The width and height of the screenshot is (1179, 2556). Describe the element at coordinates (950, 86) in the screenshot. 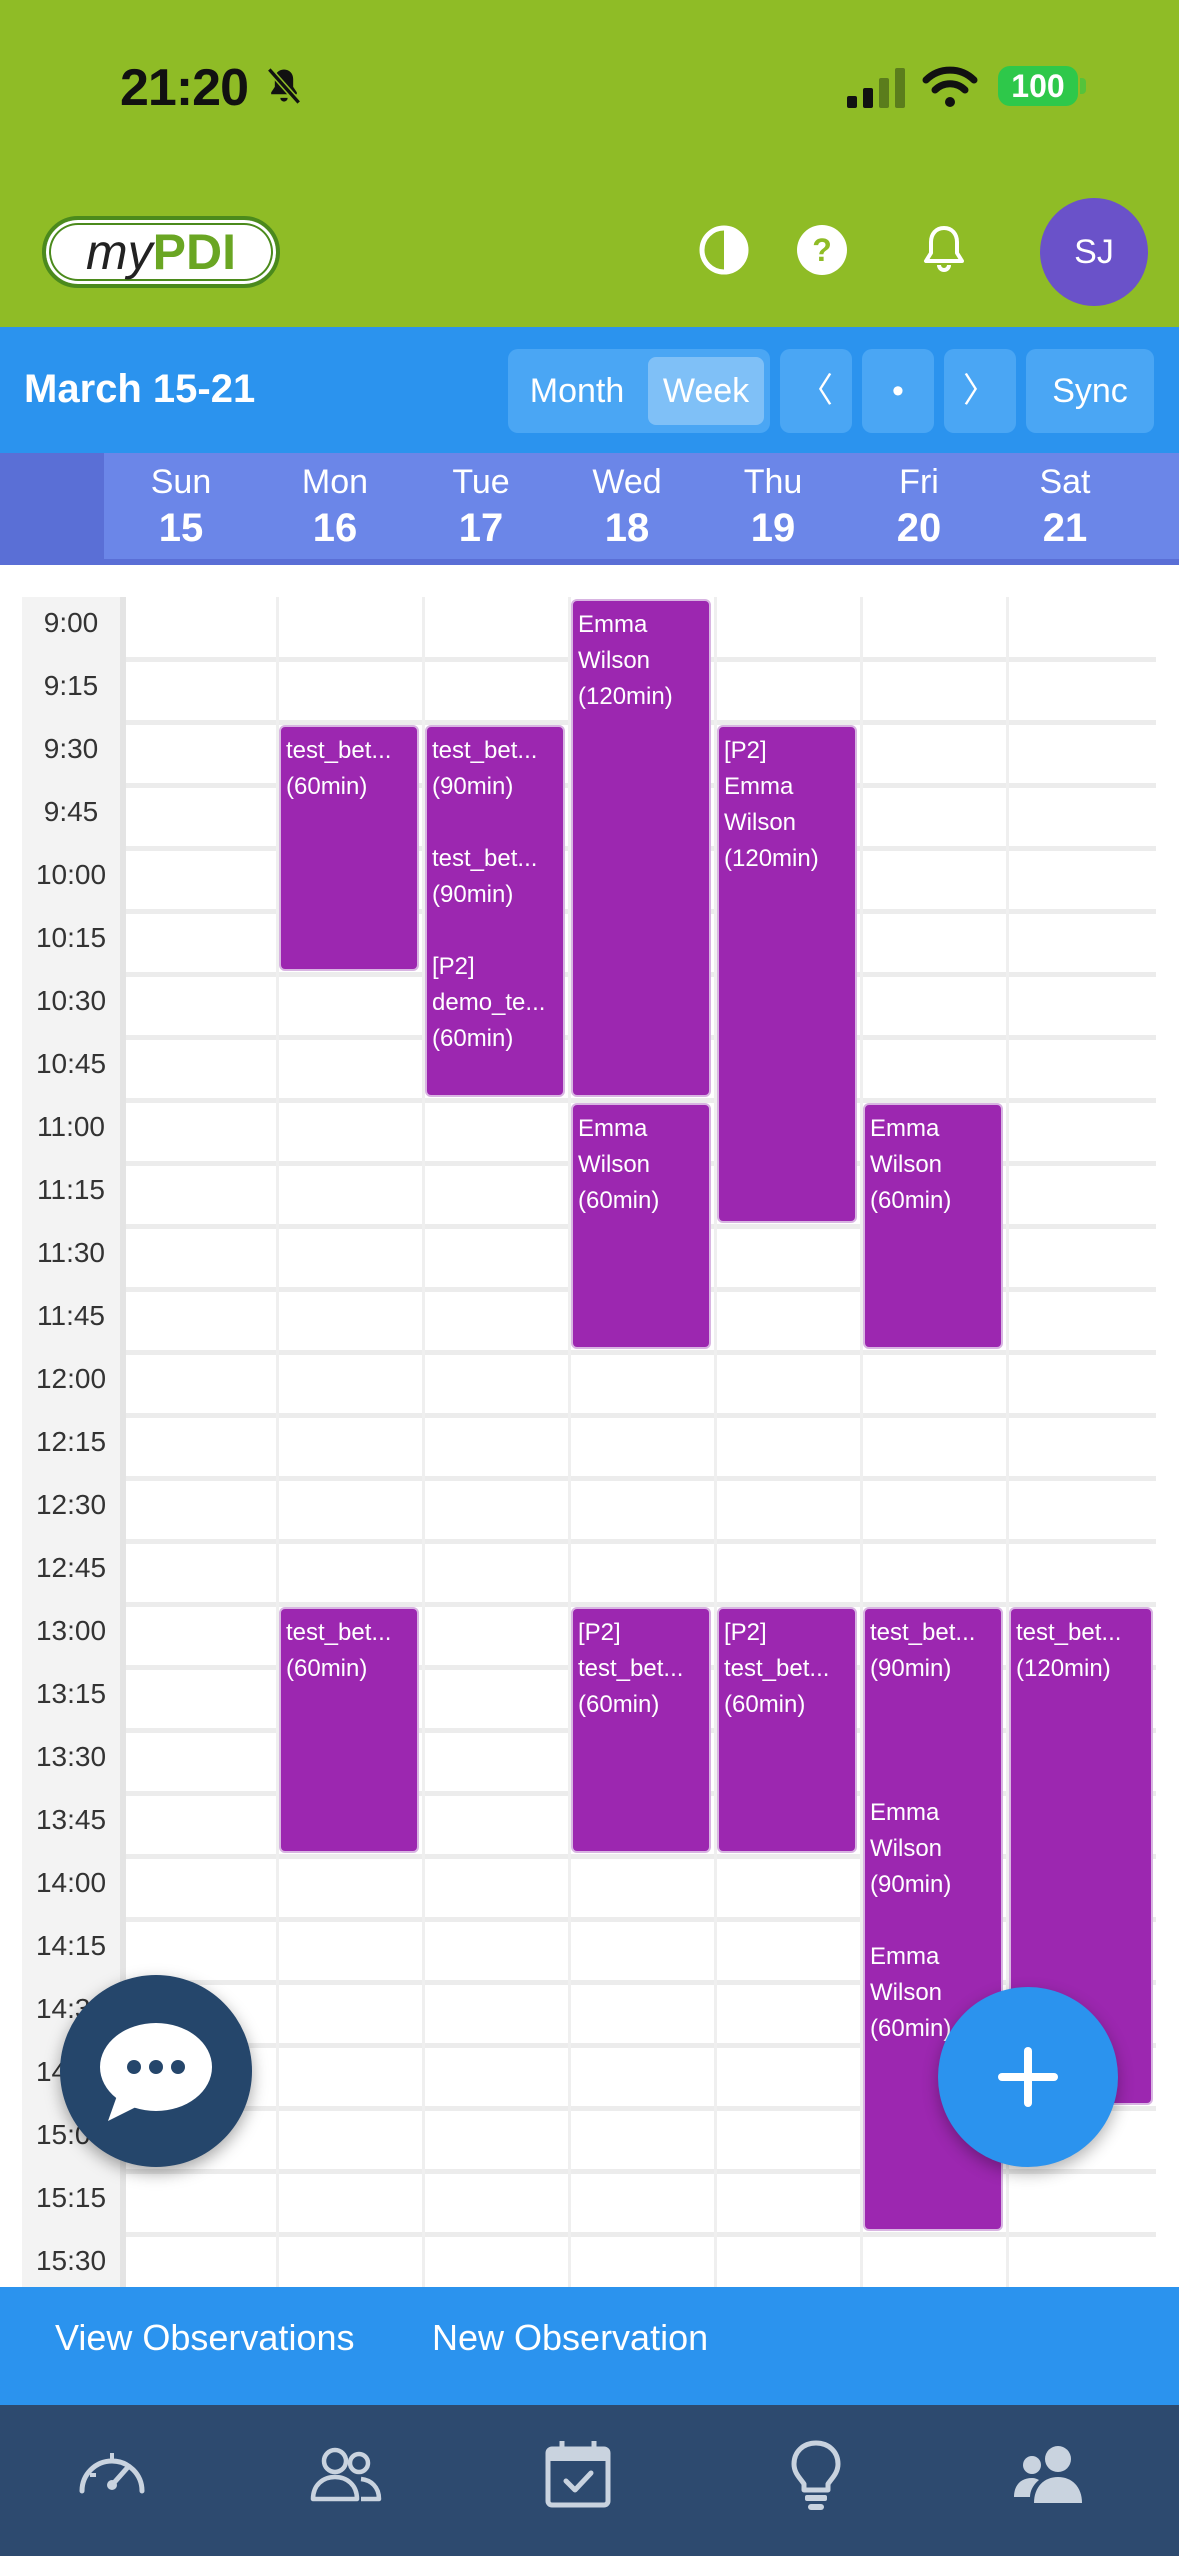

I see `wifi-icon` at that location.